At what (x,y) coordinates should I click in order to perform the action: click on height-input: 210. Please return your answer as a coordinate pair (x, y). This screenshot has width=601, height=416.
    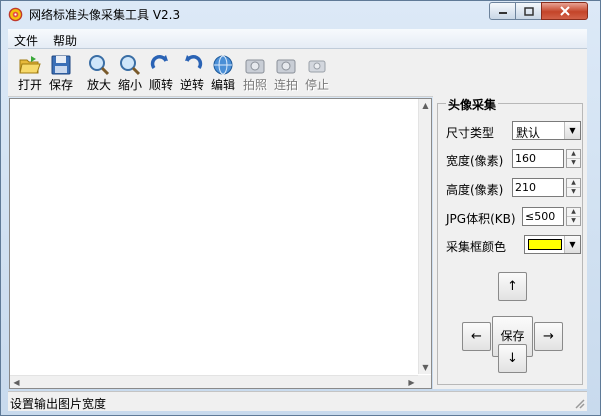
    Looking at the image, I should click on (538, 187).